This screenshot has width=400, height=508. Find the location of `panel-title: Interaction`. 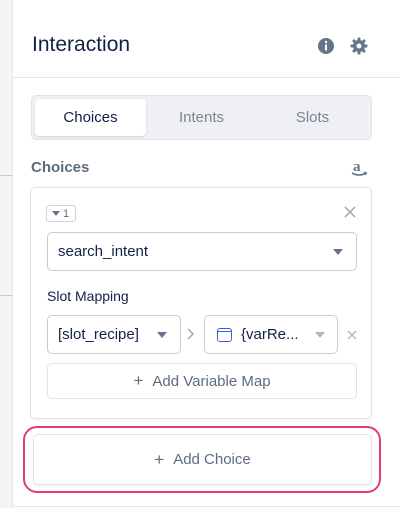

panel-title: Interaction is located at coordinates (81, 44).